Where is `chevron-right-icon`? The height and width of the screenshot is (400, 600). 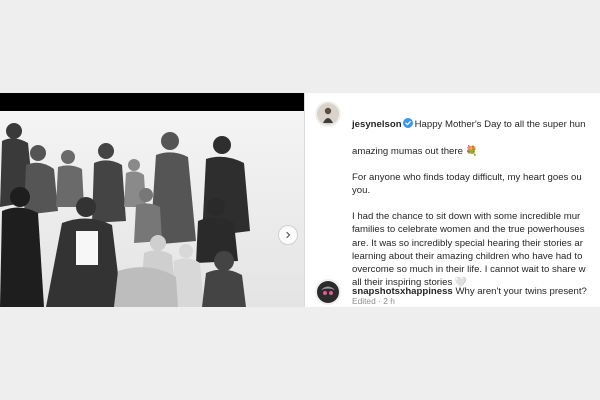 chevron-right-icon is located at coordinates (288, 235).